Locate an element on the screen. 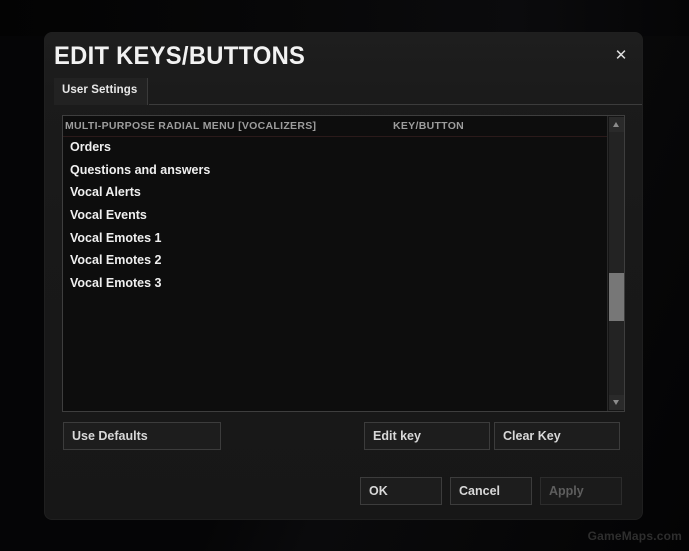 The width and height of the screenshot is (689, 551). use-defaults-label: Use Defaults is located at coordinates (110, 436).